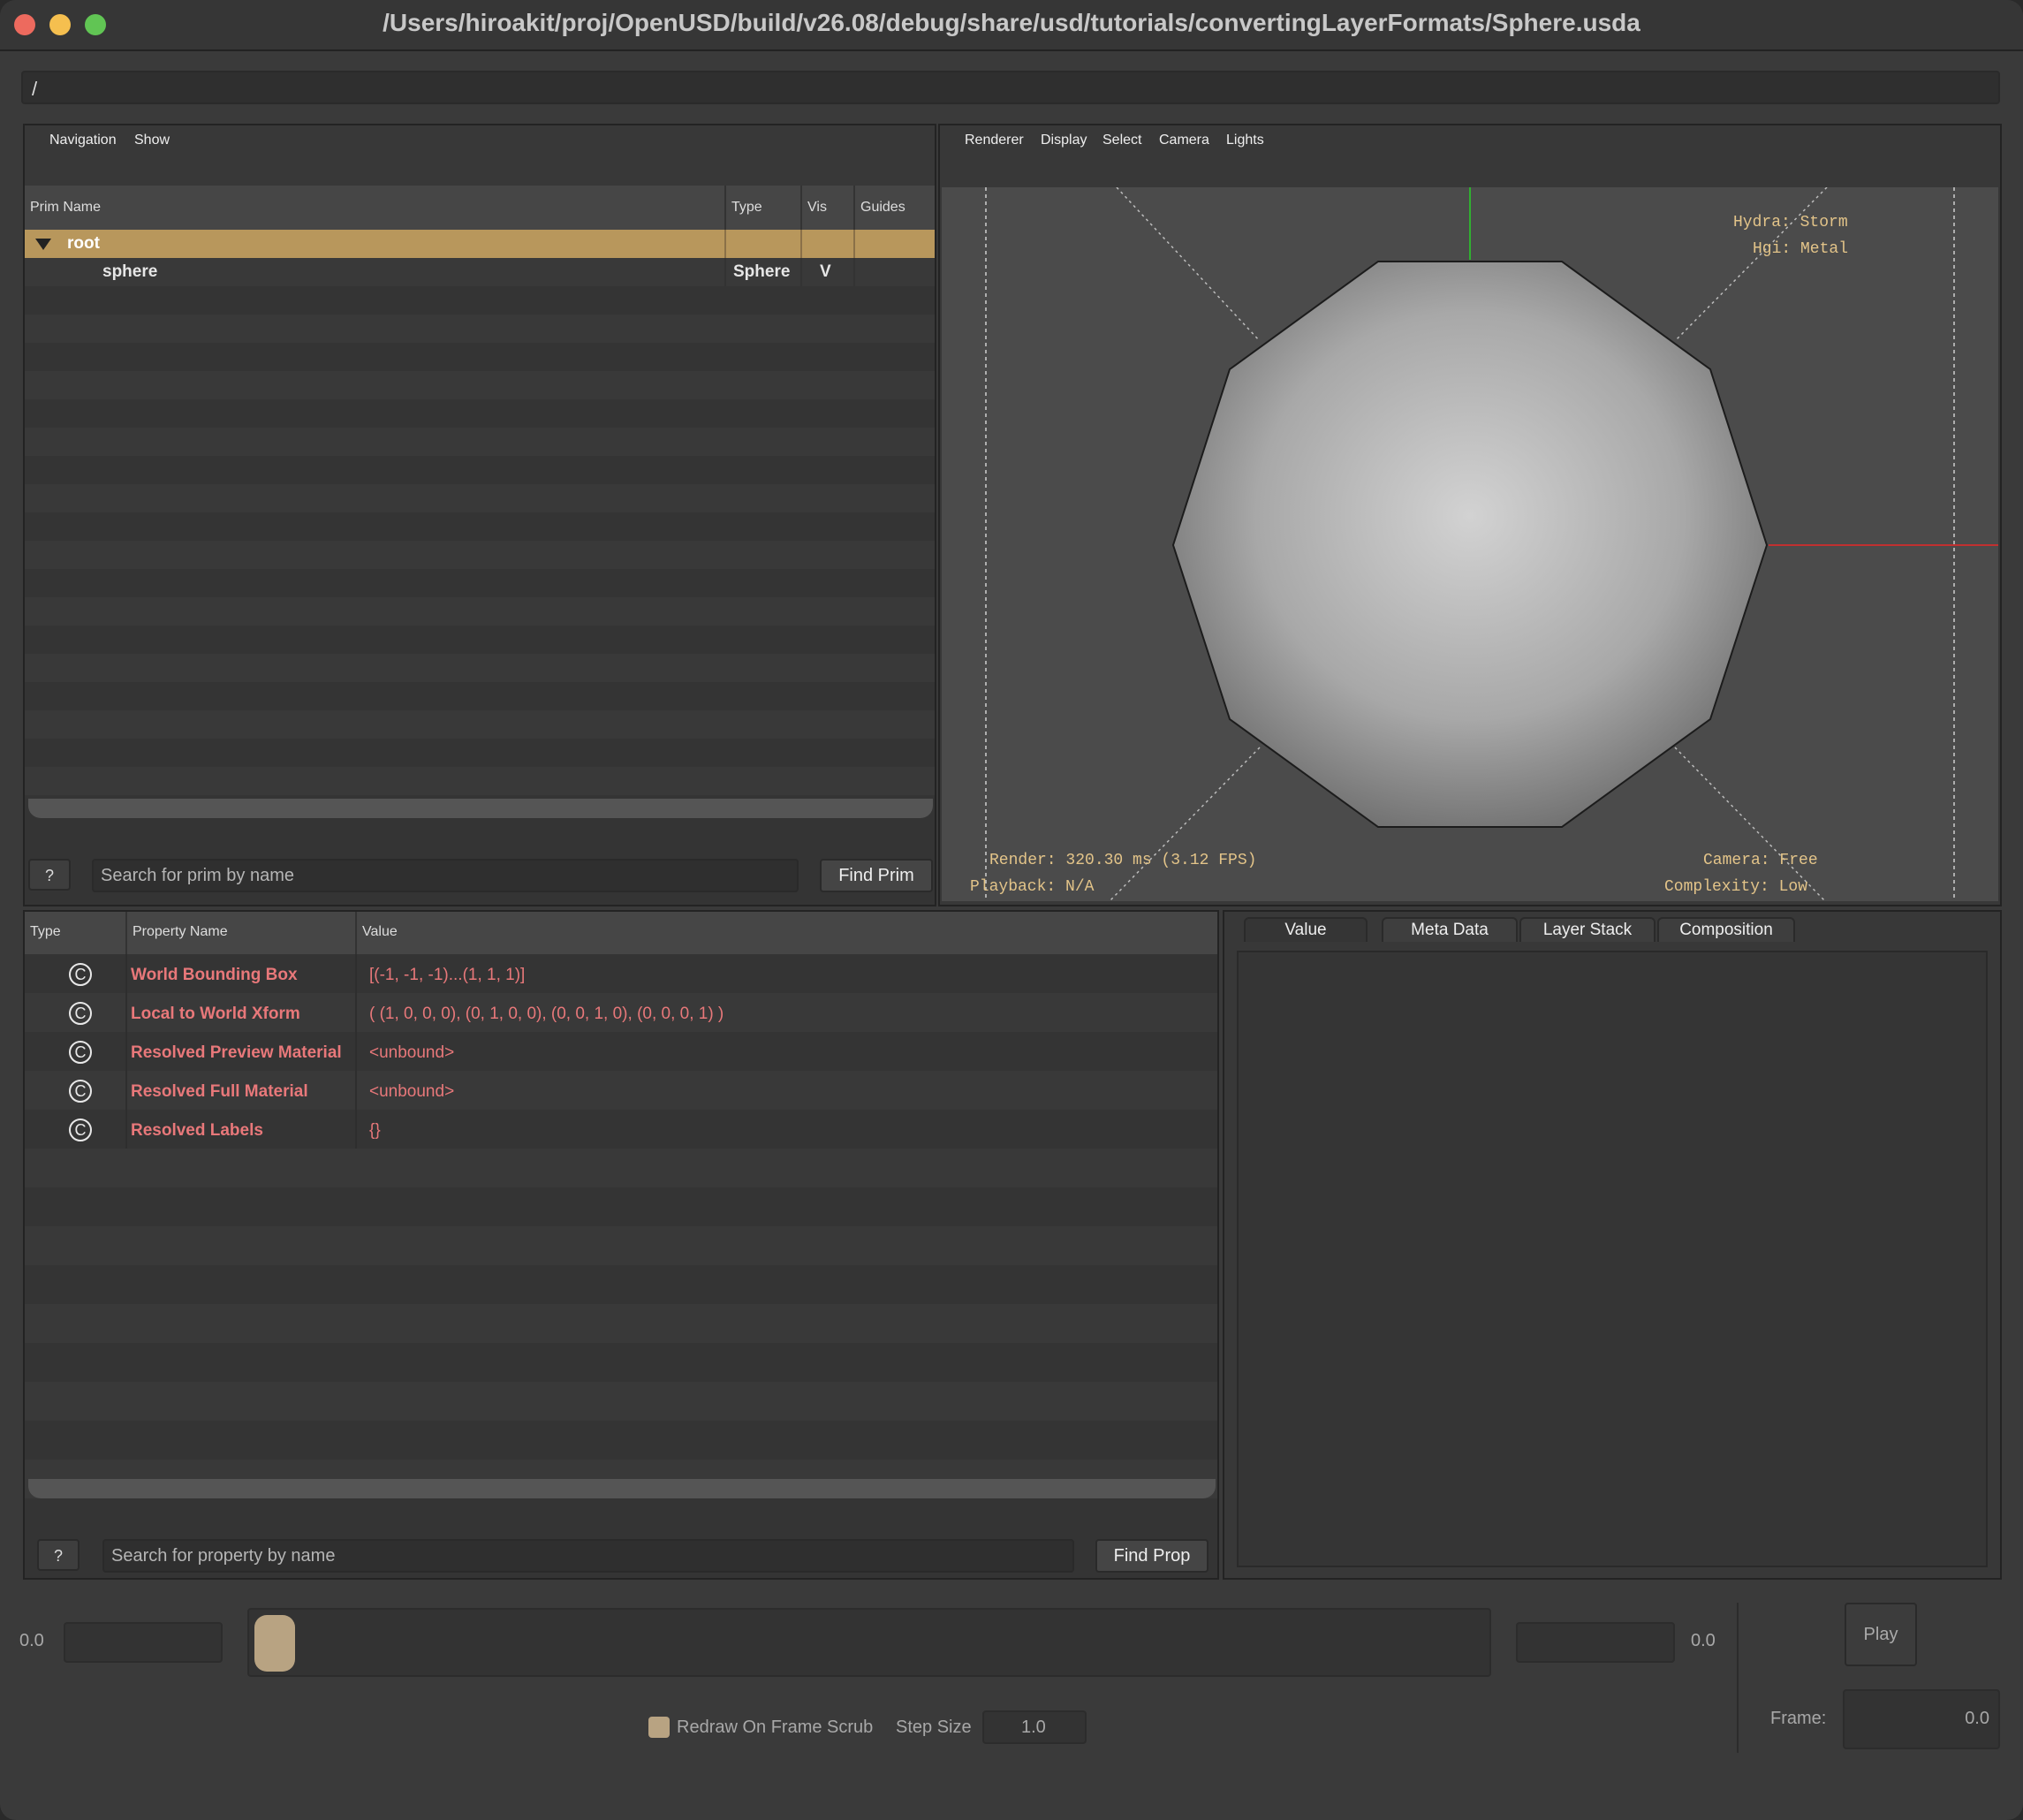  What do you see at coordinates (45, 932) in the screenshot?
I see `col-prop-type: Type` at bounding box center [45, 932].